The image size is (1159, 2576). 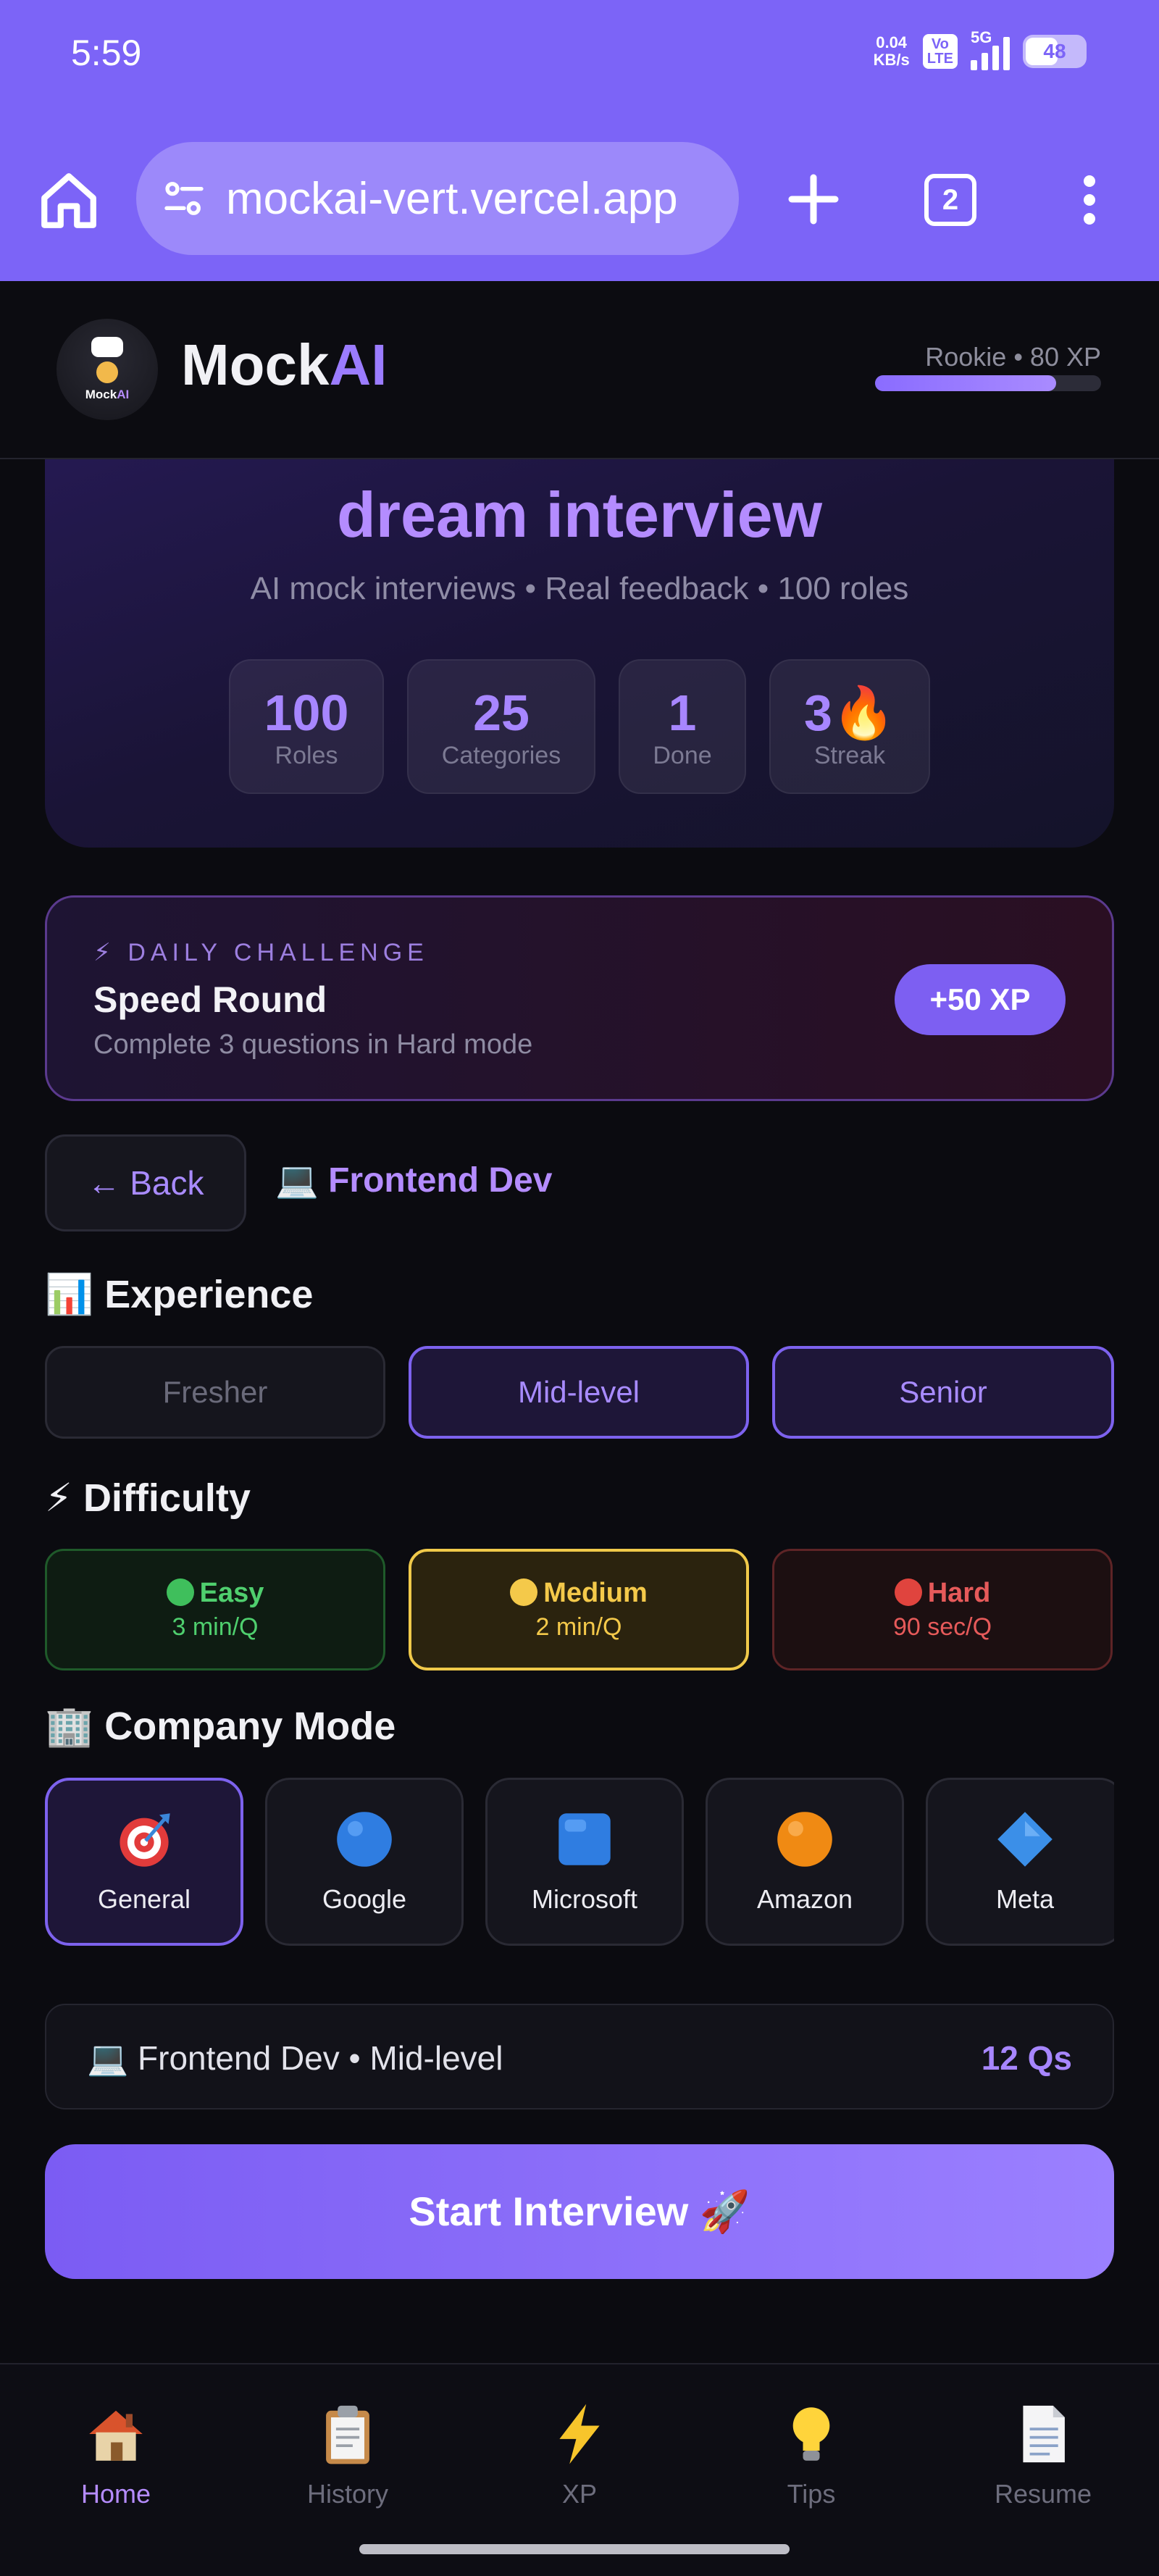 What do you see at coordinates (58, 1498) in the screenshot?
I see `lightning-icon: ⚡` at bounding box center [58, 1498].